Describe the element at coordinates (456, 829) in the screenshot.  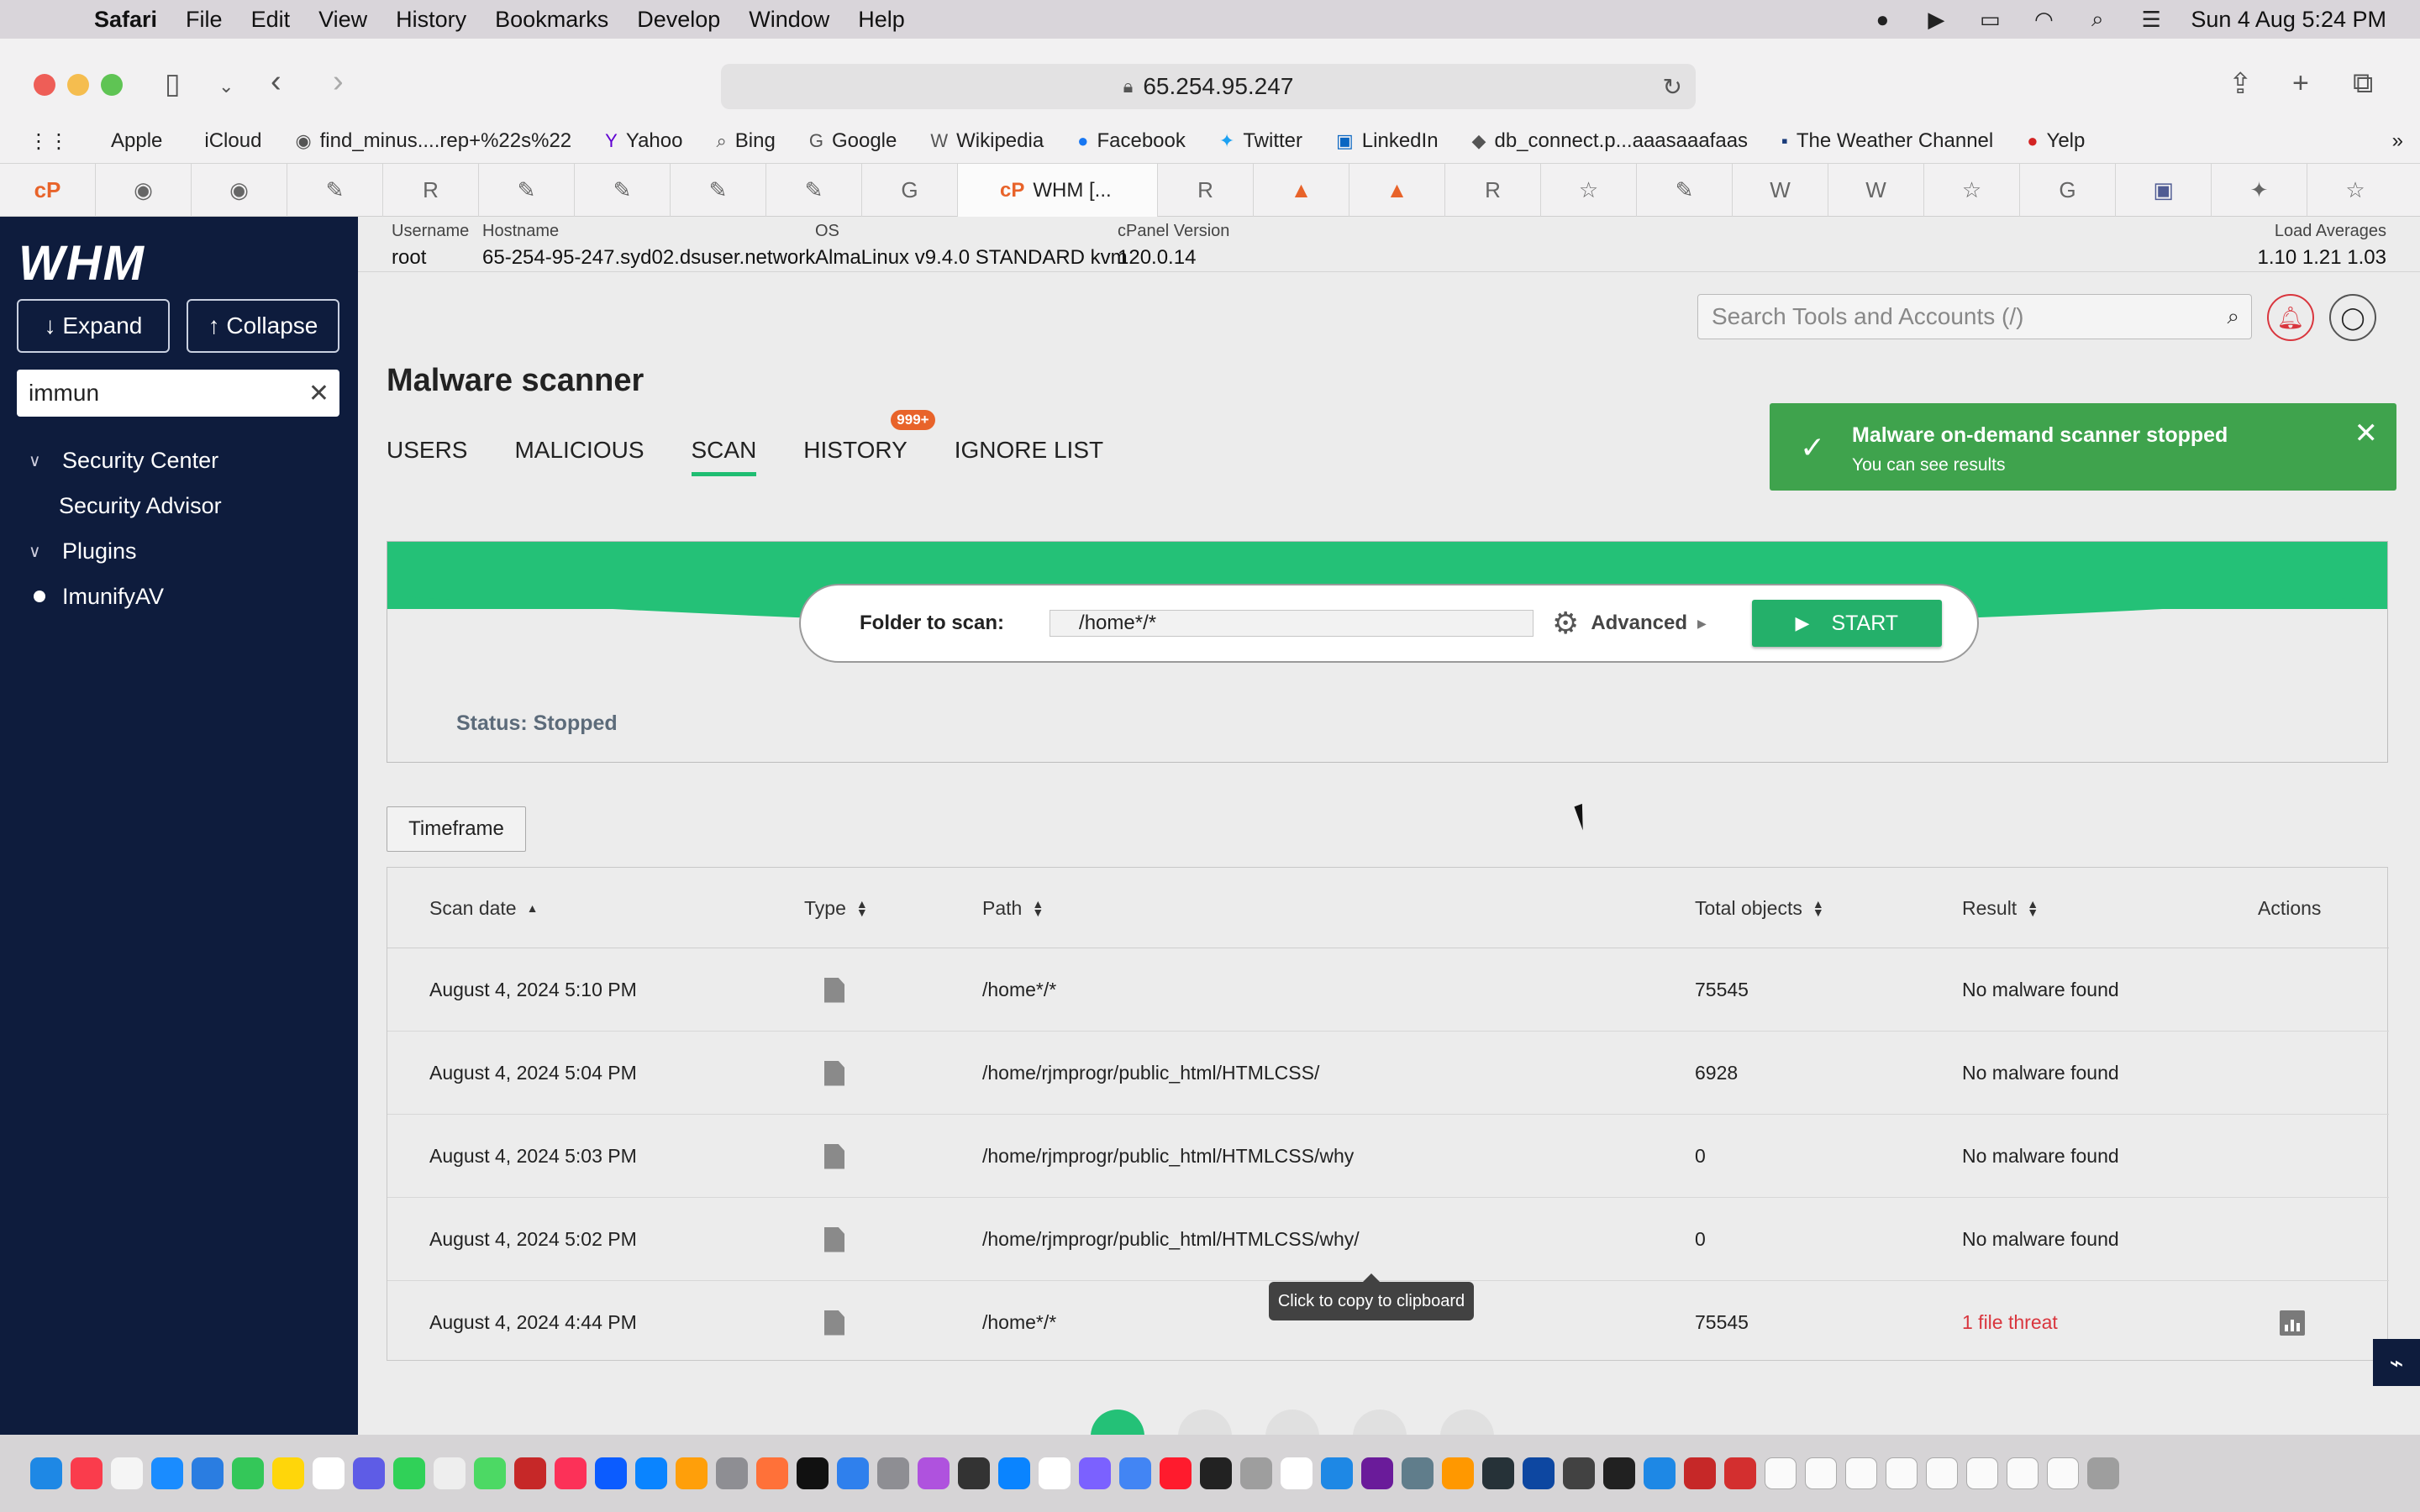
I see `timeframe-button: Timeframe` at that location.